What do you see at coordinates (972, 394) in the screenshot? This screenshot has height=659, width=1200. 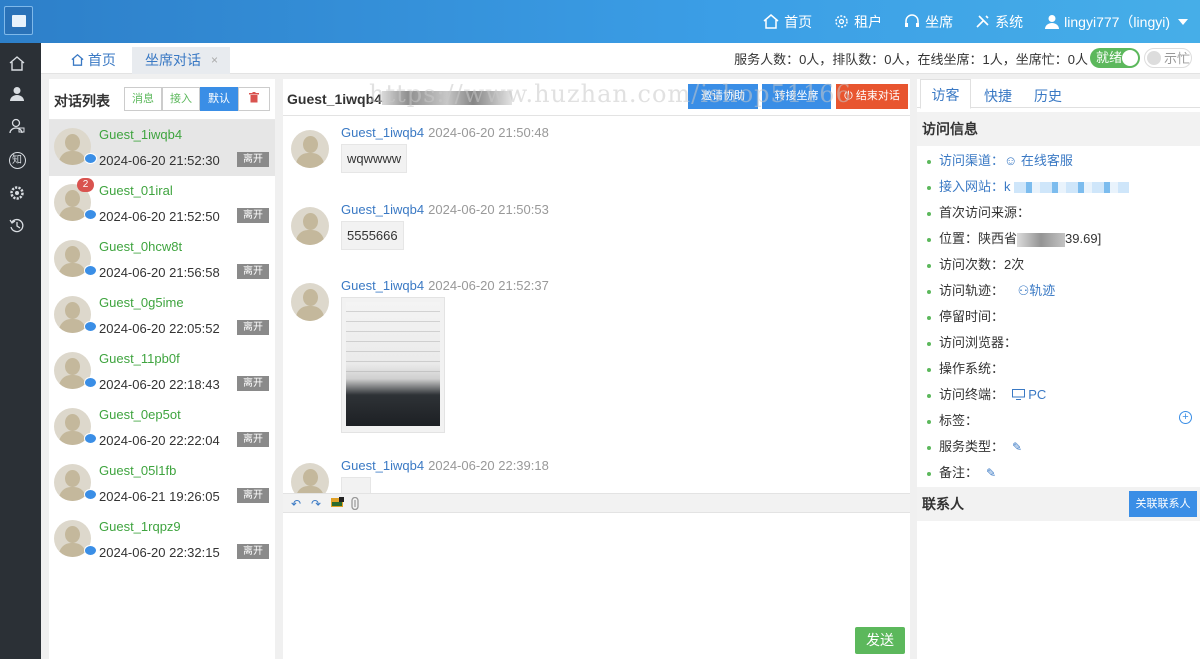 I see `device-label: 访问终端：` at bounding box center [972, 394].